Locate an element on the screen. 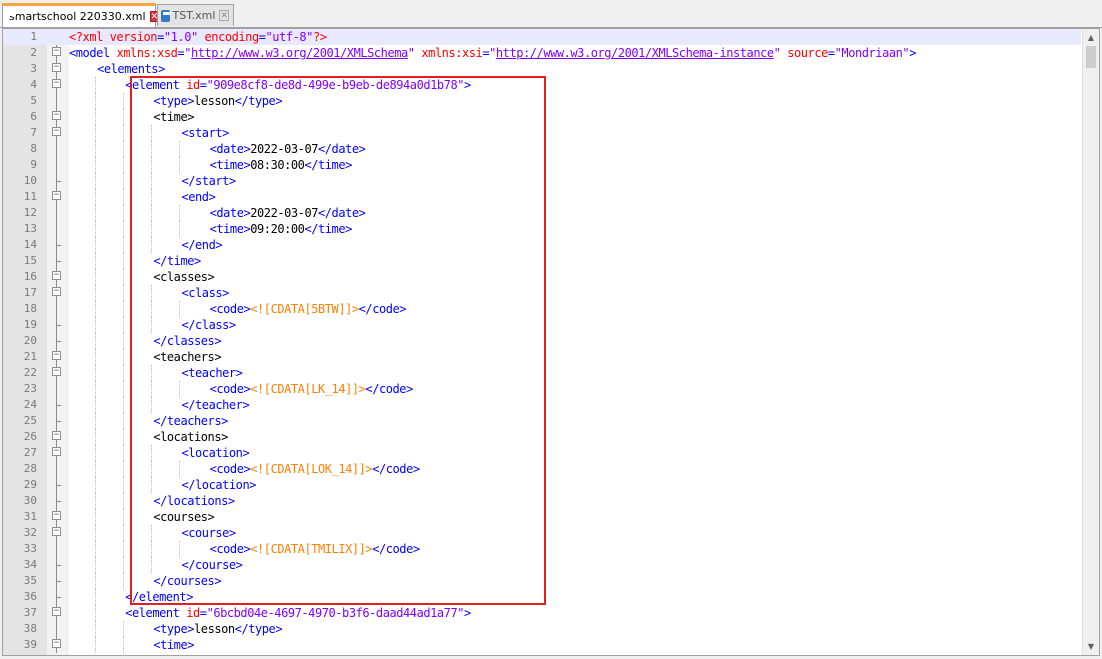  code-line: 18 <code><![CDATA[5BTW]]></code> is located at coordinates (542, 309).